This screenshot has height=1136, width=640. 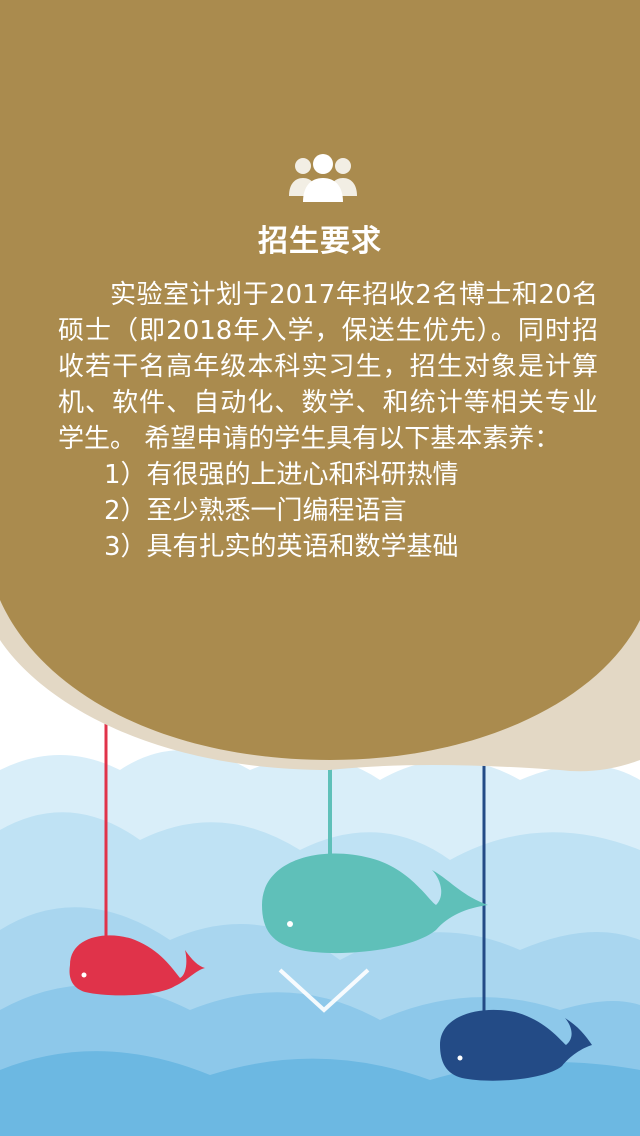 What do you see at coordinates (255, 511) in the screenshot?
I see `requirement-item: 2）至少熟悉一门编程语言` at bounding box center [255, 511].